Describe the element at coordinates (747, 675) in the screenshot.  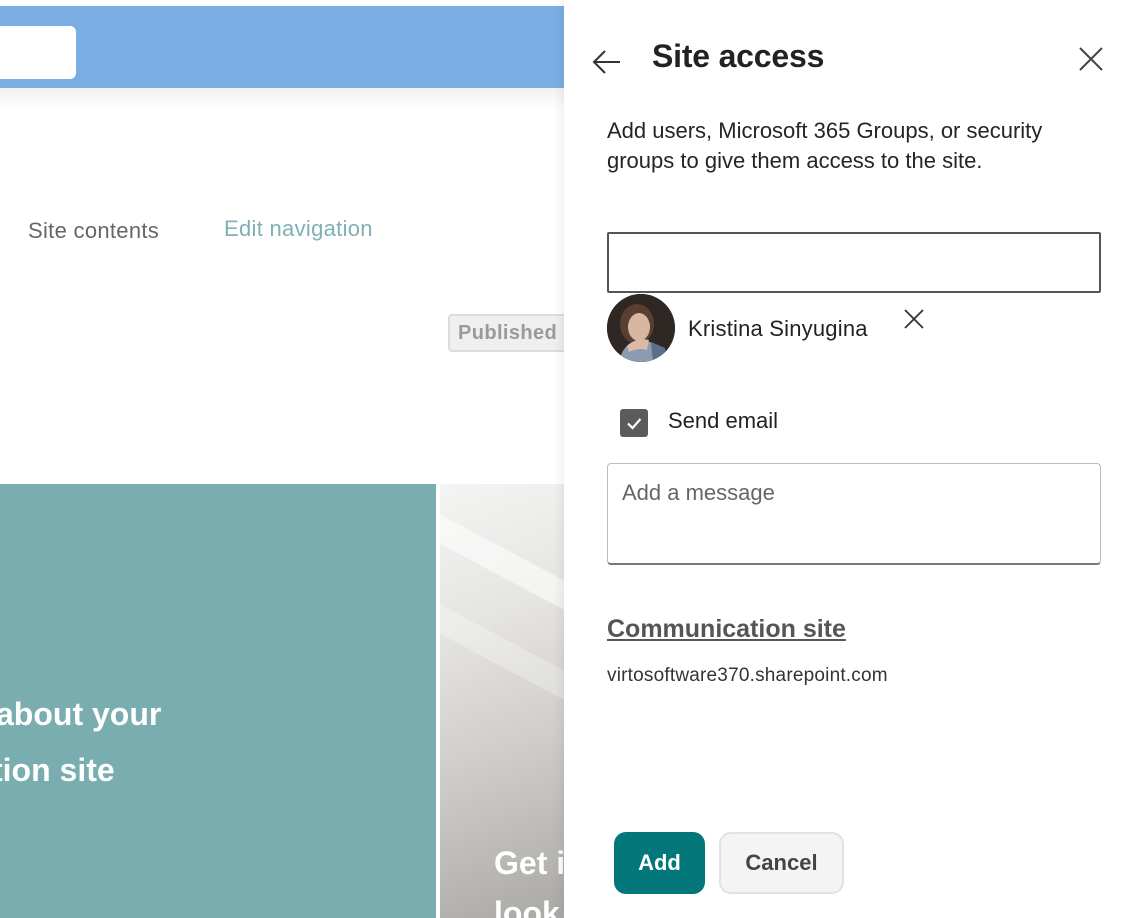
I see `site-url: virtosoftware370.sharepoint.com` at that location.